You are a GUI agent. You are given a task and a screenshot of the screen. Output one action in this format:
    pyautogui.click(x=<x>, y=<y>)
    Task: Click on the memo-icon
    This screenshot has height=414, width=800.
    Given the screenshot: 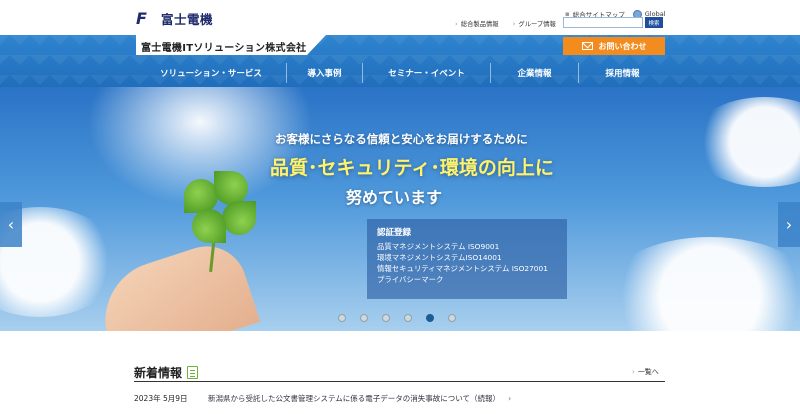 What is the action you would take?
    pyautogui.click(x=193, y=372)
    